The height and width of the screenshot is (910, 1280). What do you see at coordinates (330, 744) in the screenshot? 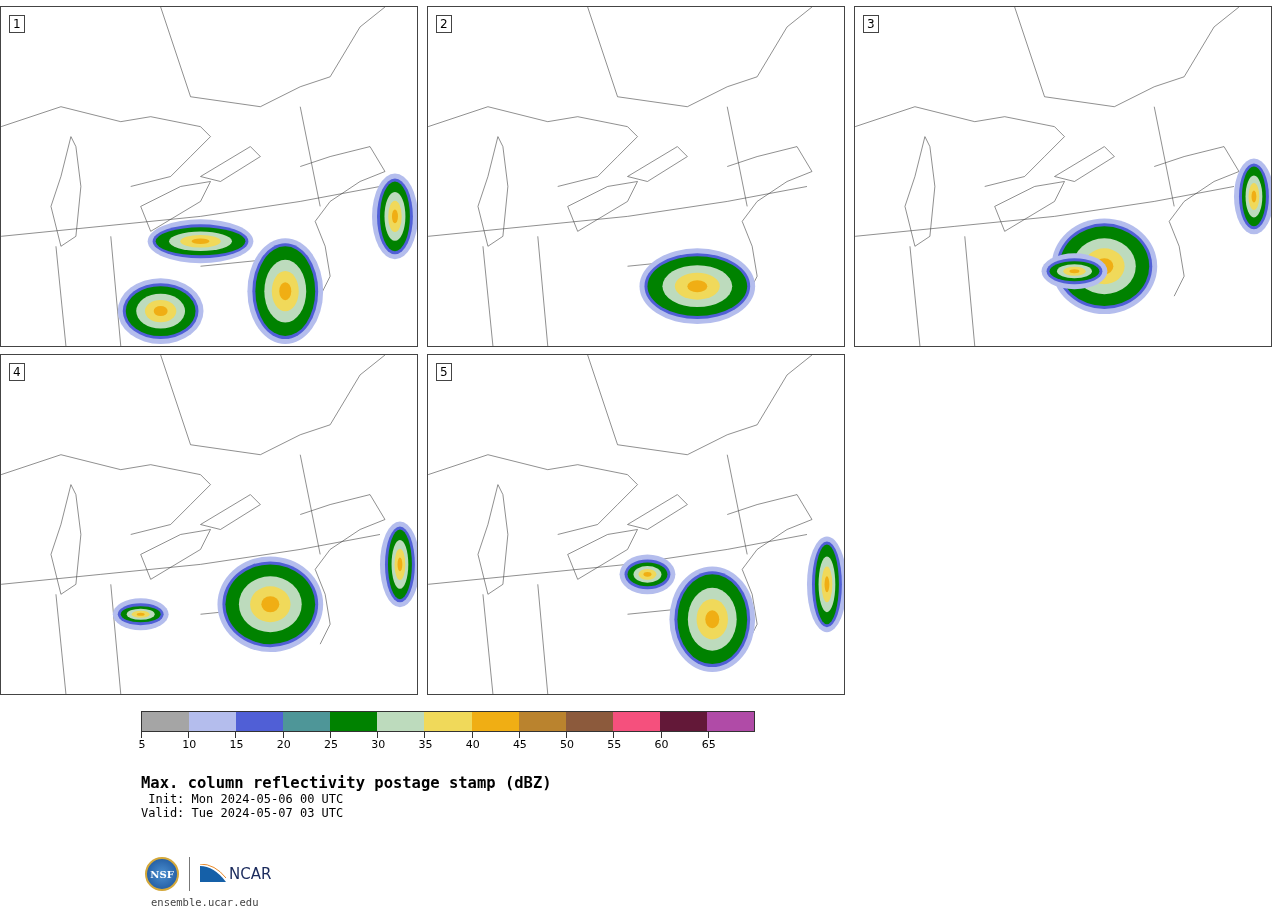
I see `scale-tick-label: 25` at bounding box center [330, 744].